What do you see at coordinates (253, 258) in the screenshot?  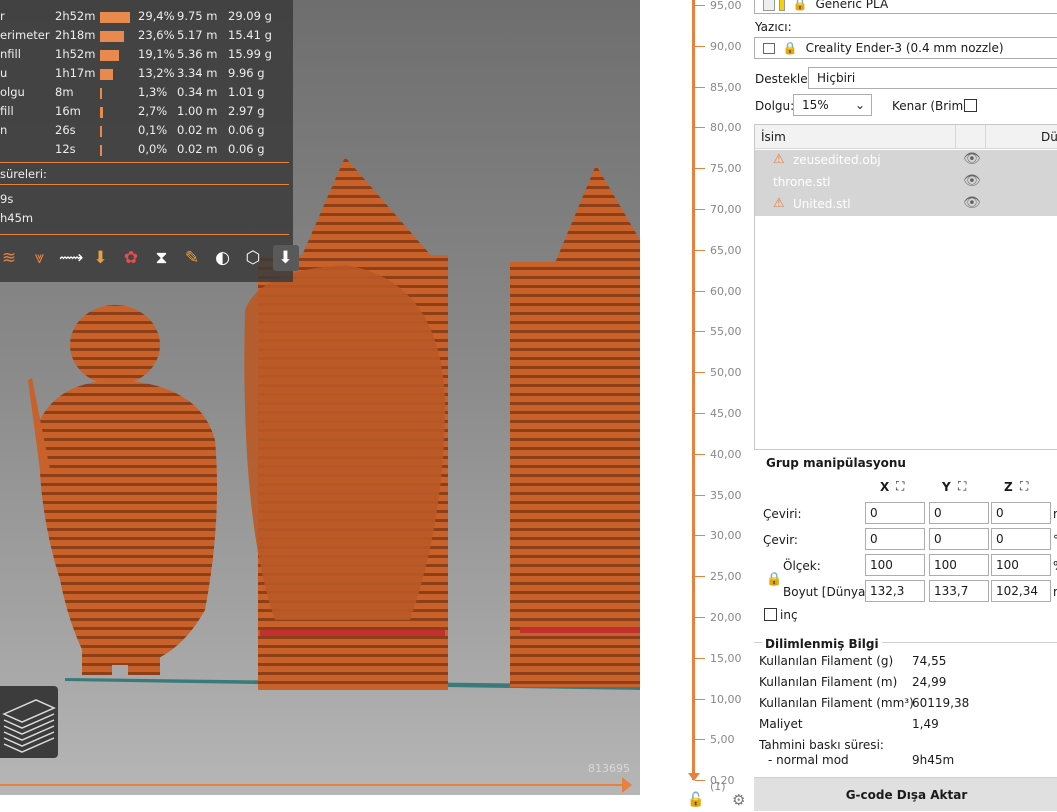 I see `toolmarker-icon: ⬡` at bounding box center [253, 258].